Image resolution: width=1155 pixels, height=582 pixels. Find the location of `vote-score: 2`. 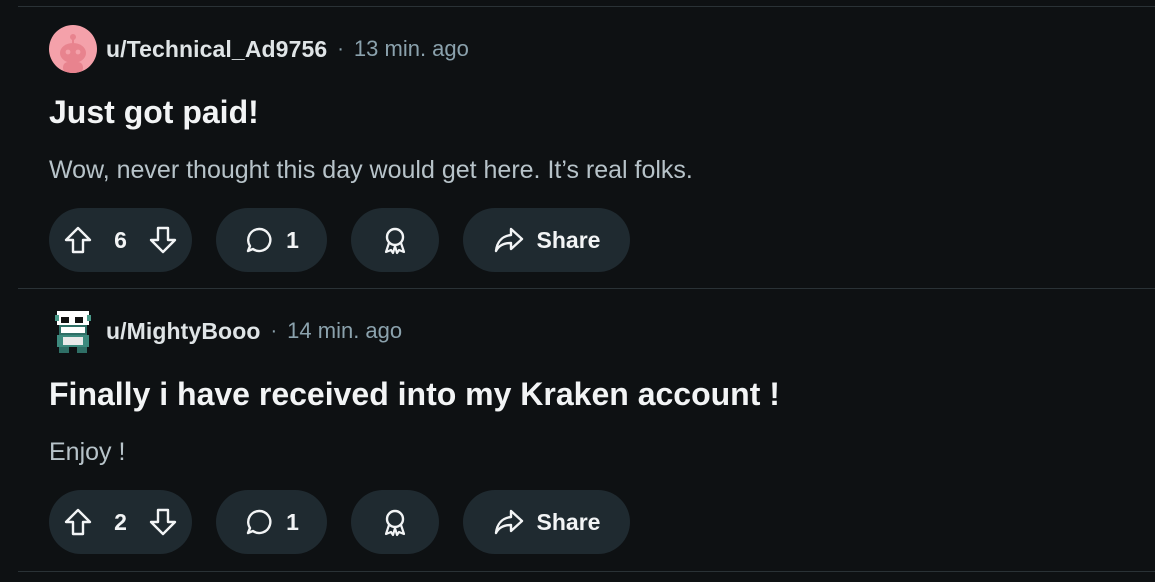

vote-score: 2 is located at coordinates (120, 521).